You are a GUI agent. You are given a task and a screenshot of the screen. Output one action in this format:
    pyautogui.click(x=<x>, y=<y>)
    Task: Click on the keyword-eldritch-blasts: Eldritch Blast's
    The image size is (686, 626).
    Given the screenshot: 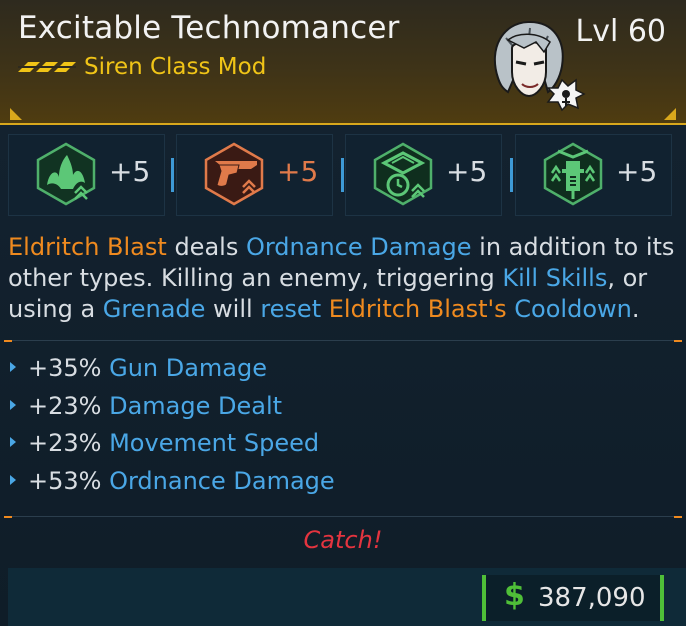 What is the action you would take?
    pyautogui.click(x=417, y=309)
    